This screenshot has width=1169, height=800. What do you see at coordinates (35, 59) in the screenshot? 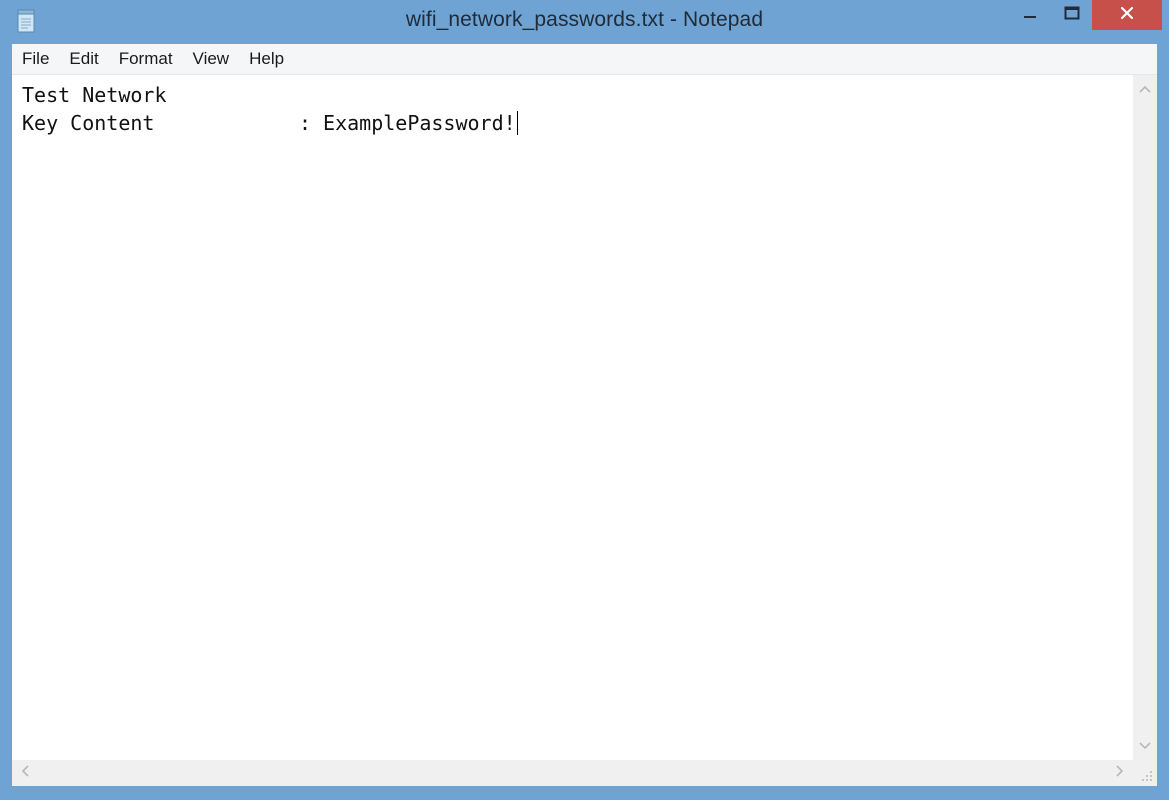
I see `menu-file: File` at bounding box center [35, 59].